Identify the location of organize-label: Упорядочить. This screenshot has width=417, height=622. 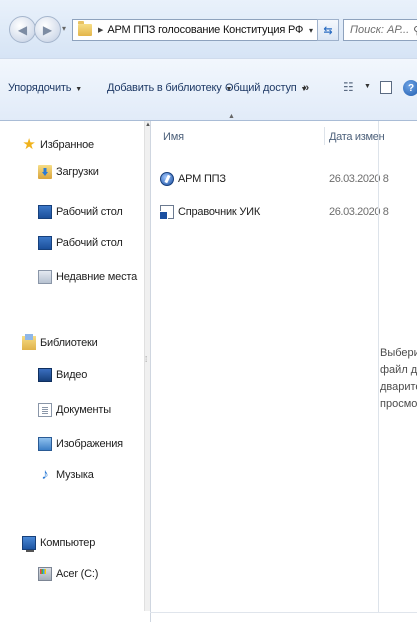
(40, 88).